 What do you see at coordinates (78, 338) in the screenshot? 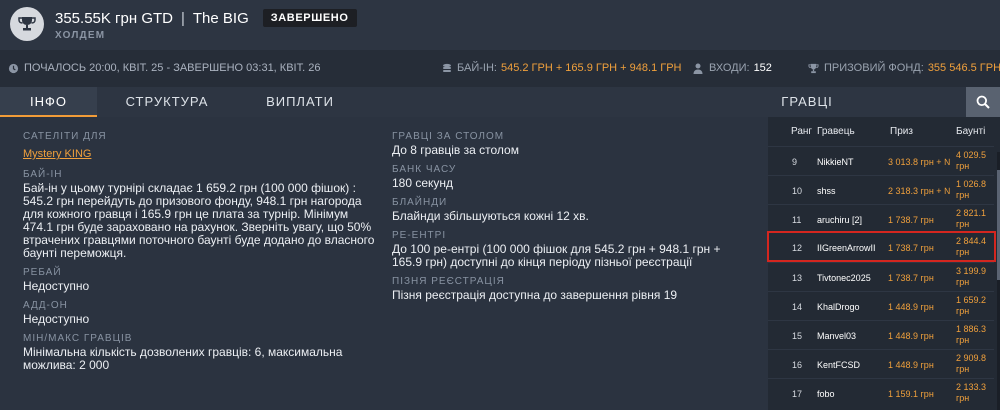
I see `minmax-label: МІН/МАКС ГРАВЦІВ` at bounding box center [78, 338].